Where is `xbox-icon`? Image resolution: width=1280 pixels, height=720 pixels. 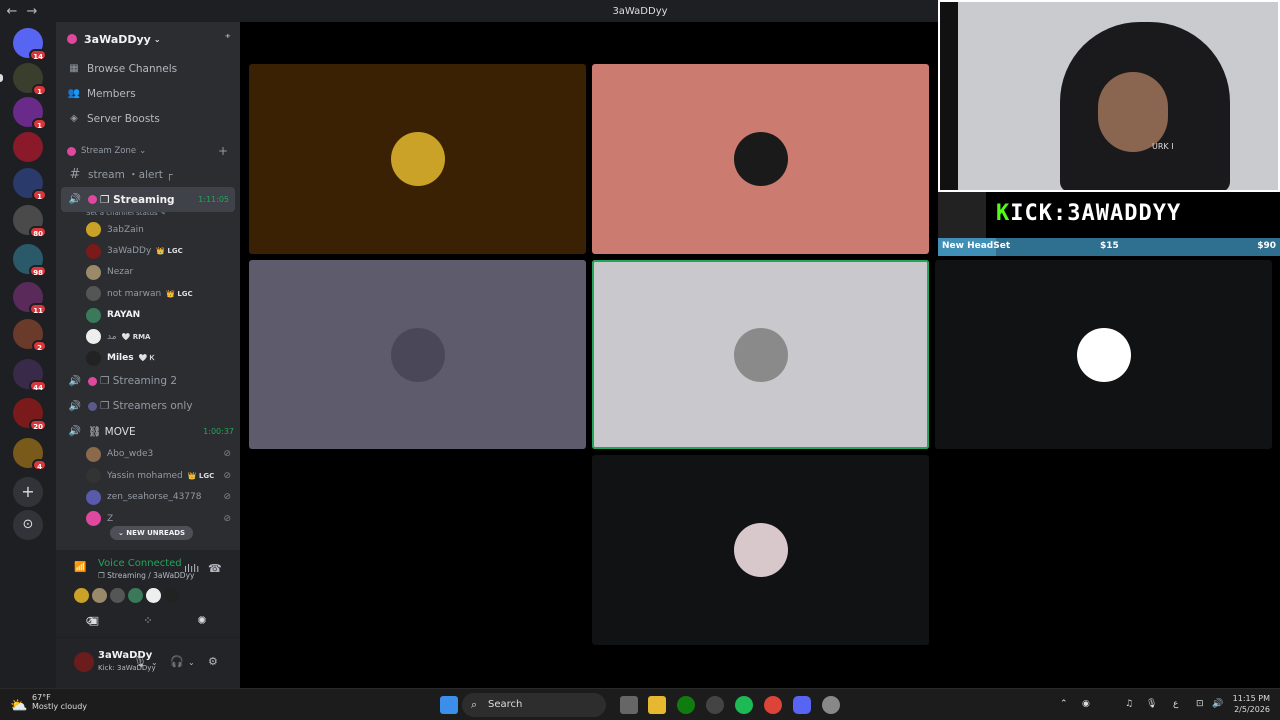 xbox-icon is located at coordinates (686, 705).